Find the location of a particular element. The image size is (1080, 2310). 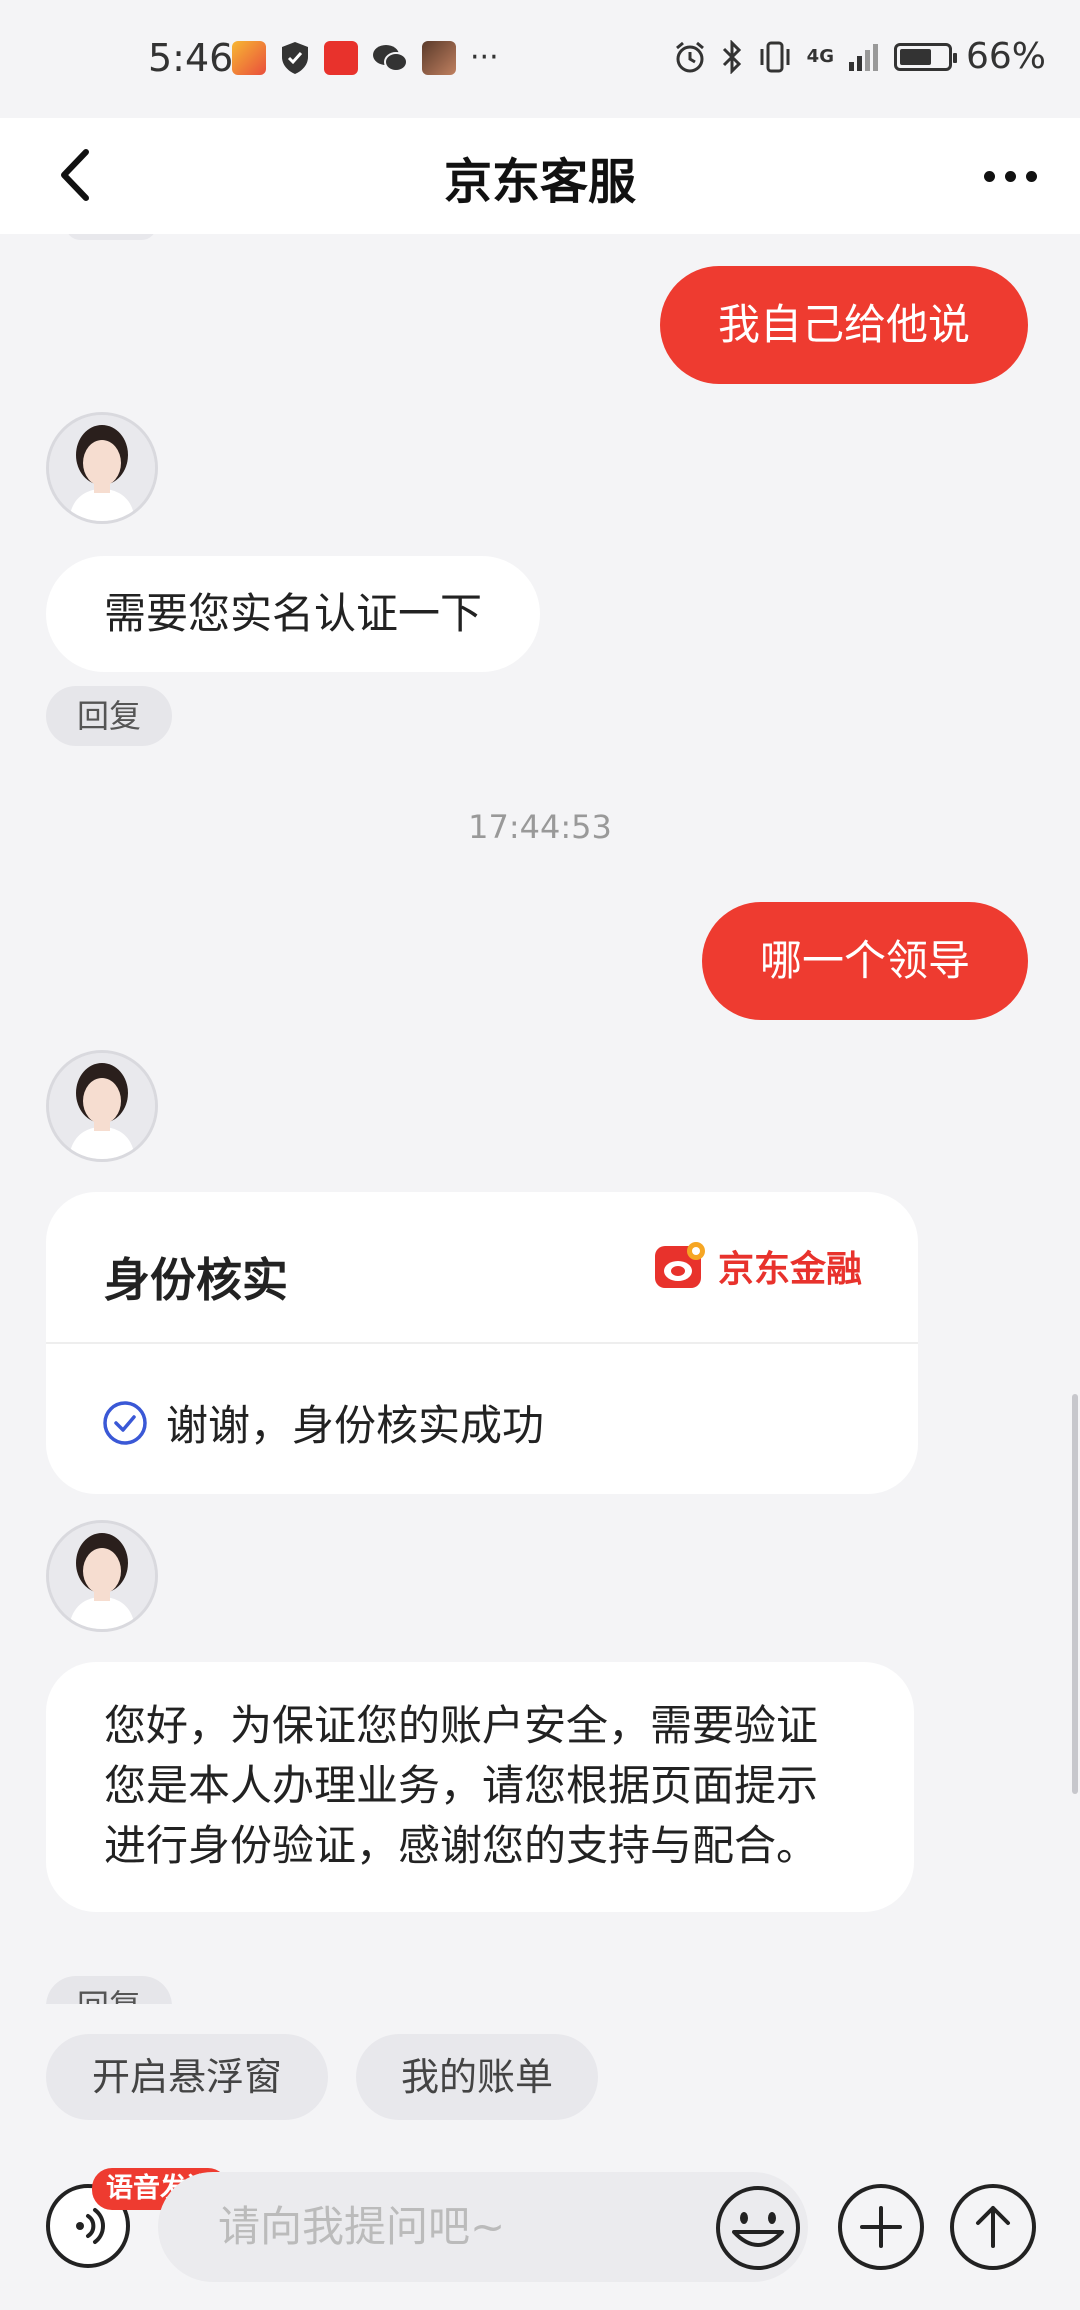

send-button is located at coordinates (993, 2227).